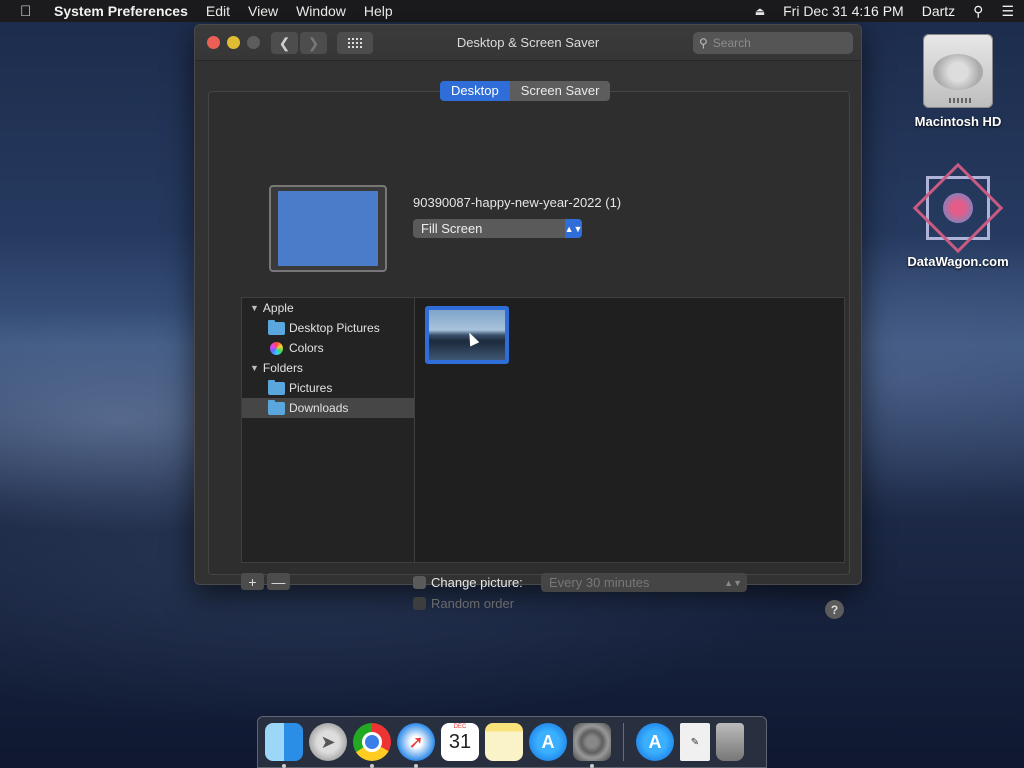 Image resolution: width=1024 pixels, height=768 pixels. I want to click on chevron-left-icon: ❮, so click(284, 42).